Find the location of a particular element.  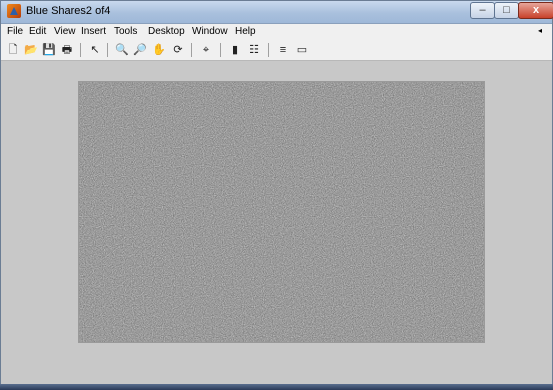

minimize-button: – is located at coordinates (482, 10).